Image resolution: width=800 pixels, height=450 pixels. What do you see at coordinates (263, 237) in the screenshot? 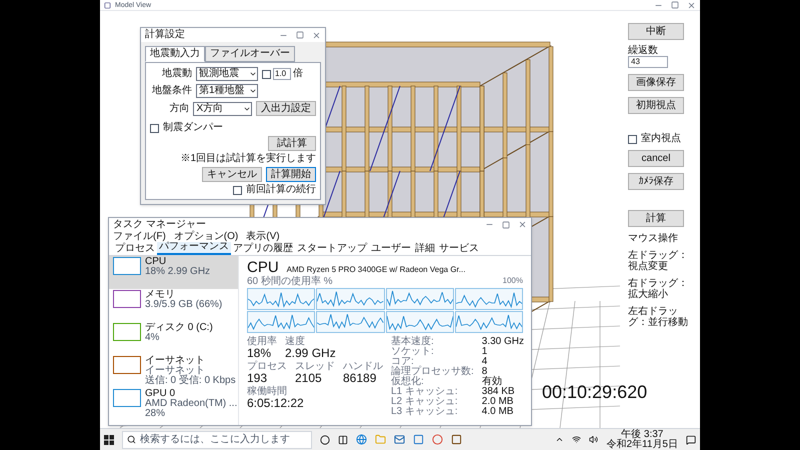
I see `menu-item: 表示(V)` at bounding box center [263, 237].